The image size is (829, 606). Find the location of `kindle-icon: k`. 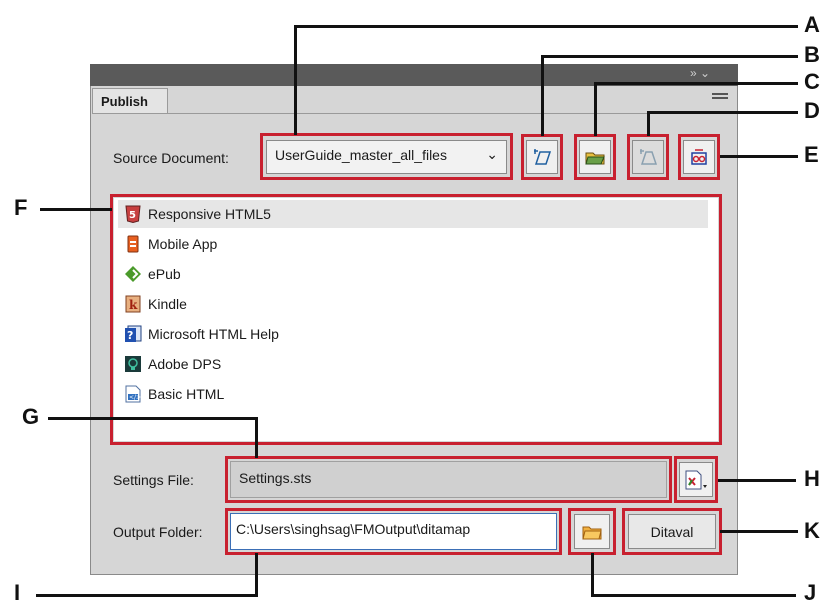

kindle-icon: k is located at coordinates (133, 304).